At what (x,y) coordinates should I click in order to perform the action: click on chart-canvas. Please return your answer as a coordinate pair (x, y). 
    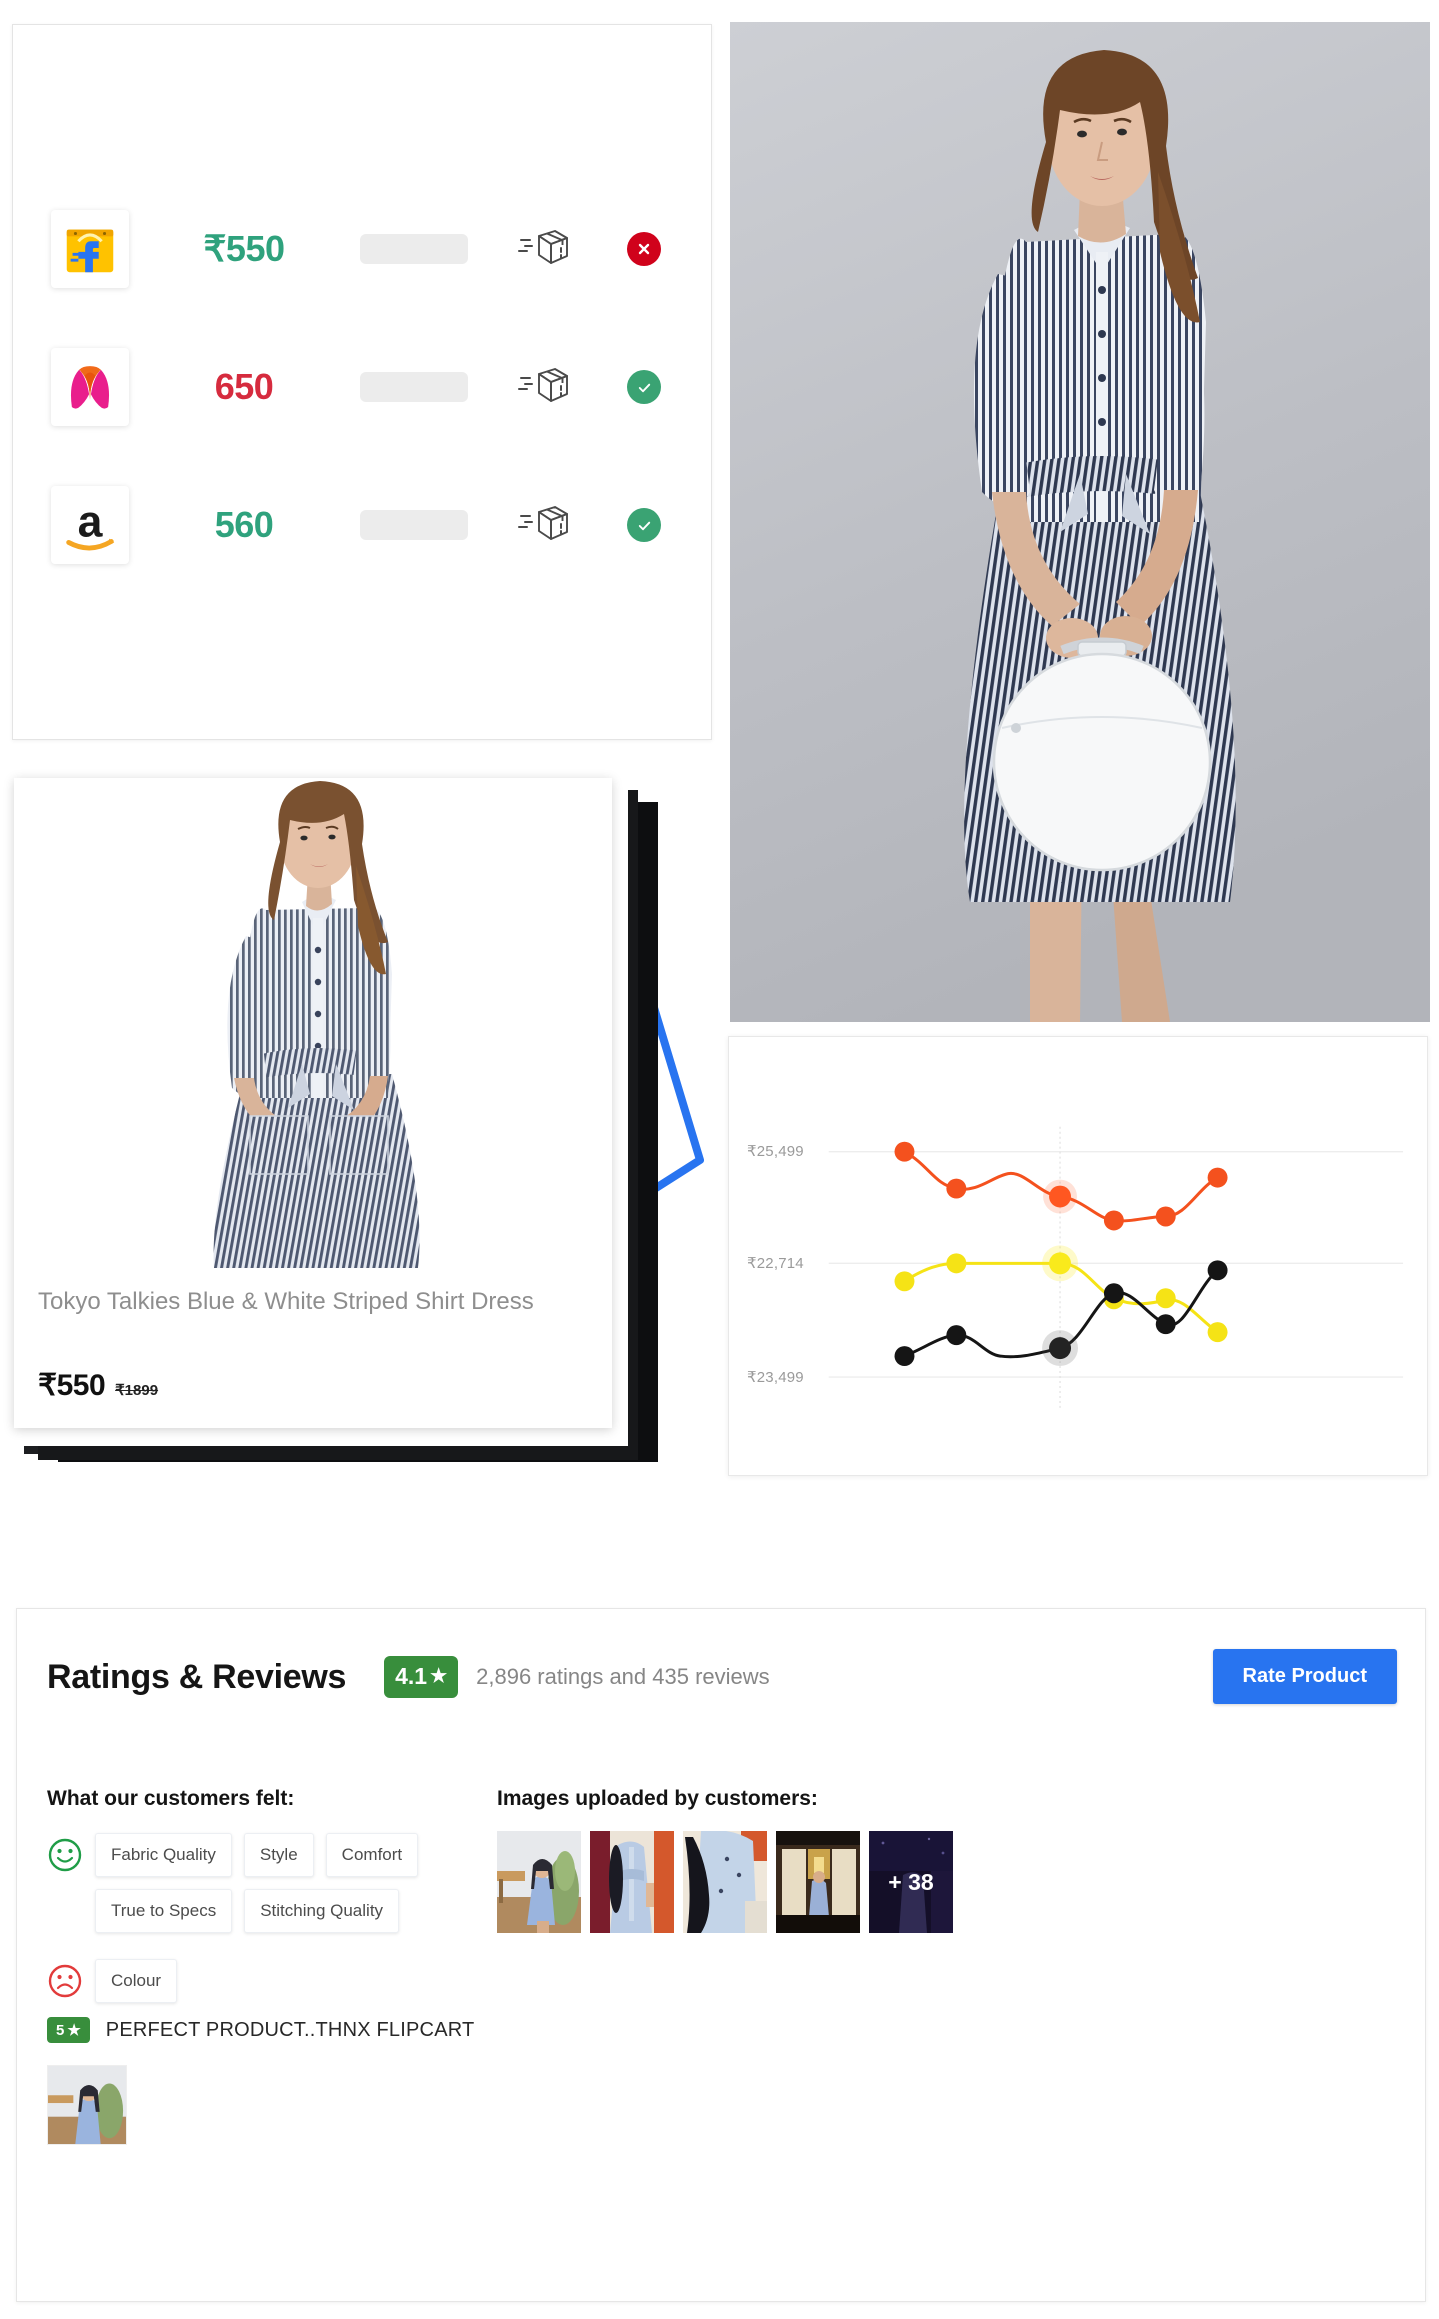
    Looking at the image, I should click on (1116, 1267).